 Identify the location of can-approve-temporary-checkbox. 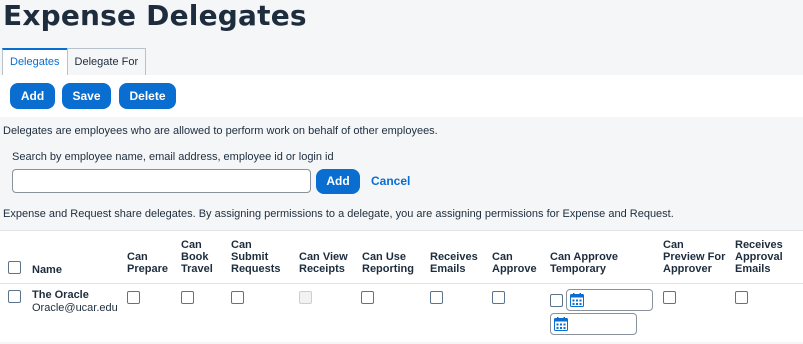
(556, 300).